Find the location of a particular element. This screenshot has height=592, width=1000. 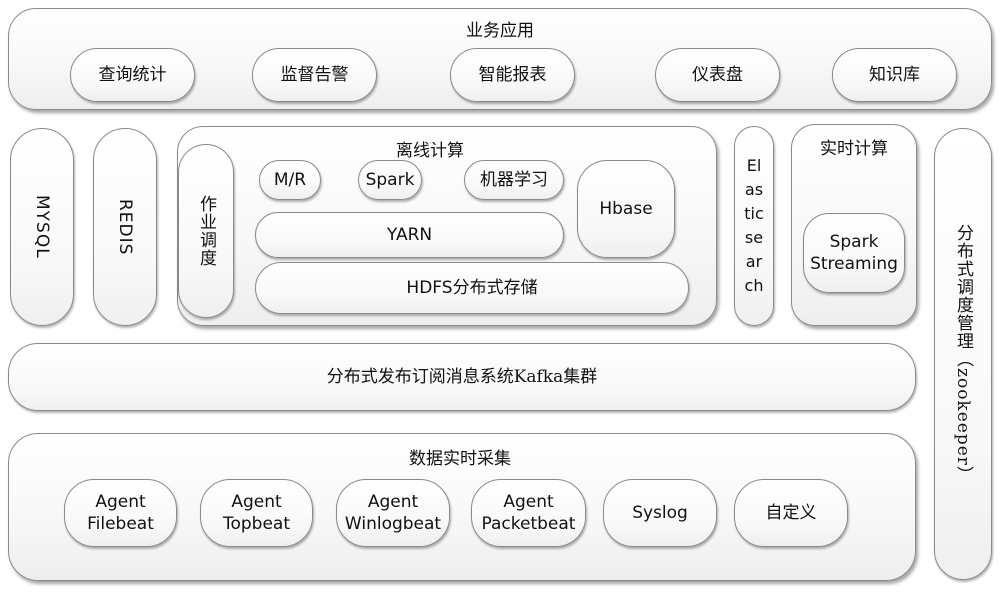

agent-winlogbeat: Agent Winlogbeat is located at coordinates (393, 513).